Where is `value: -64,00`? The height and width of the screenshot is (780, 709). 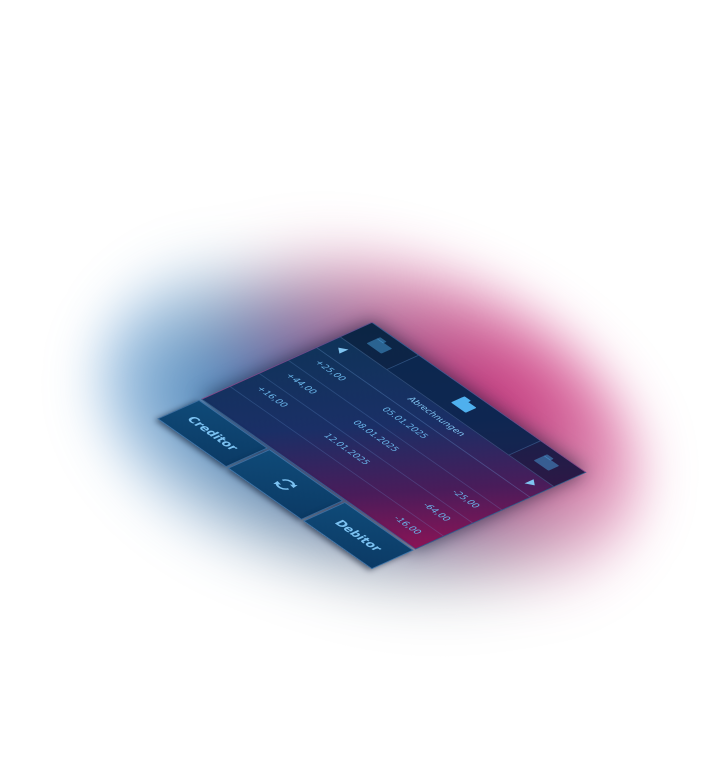
value: -64,00 is located at coordinates (436, 512).